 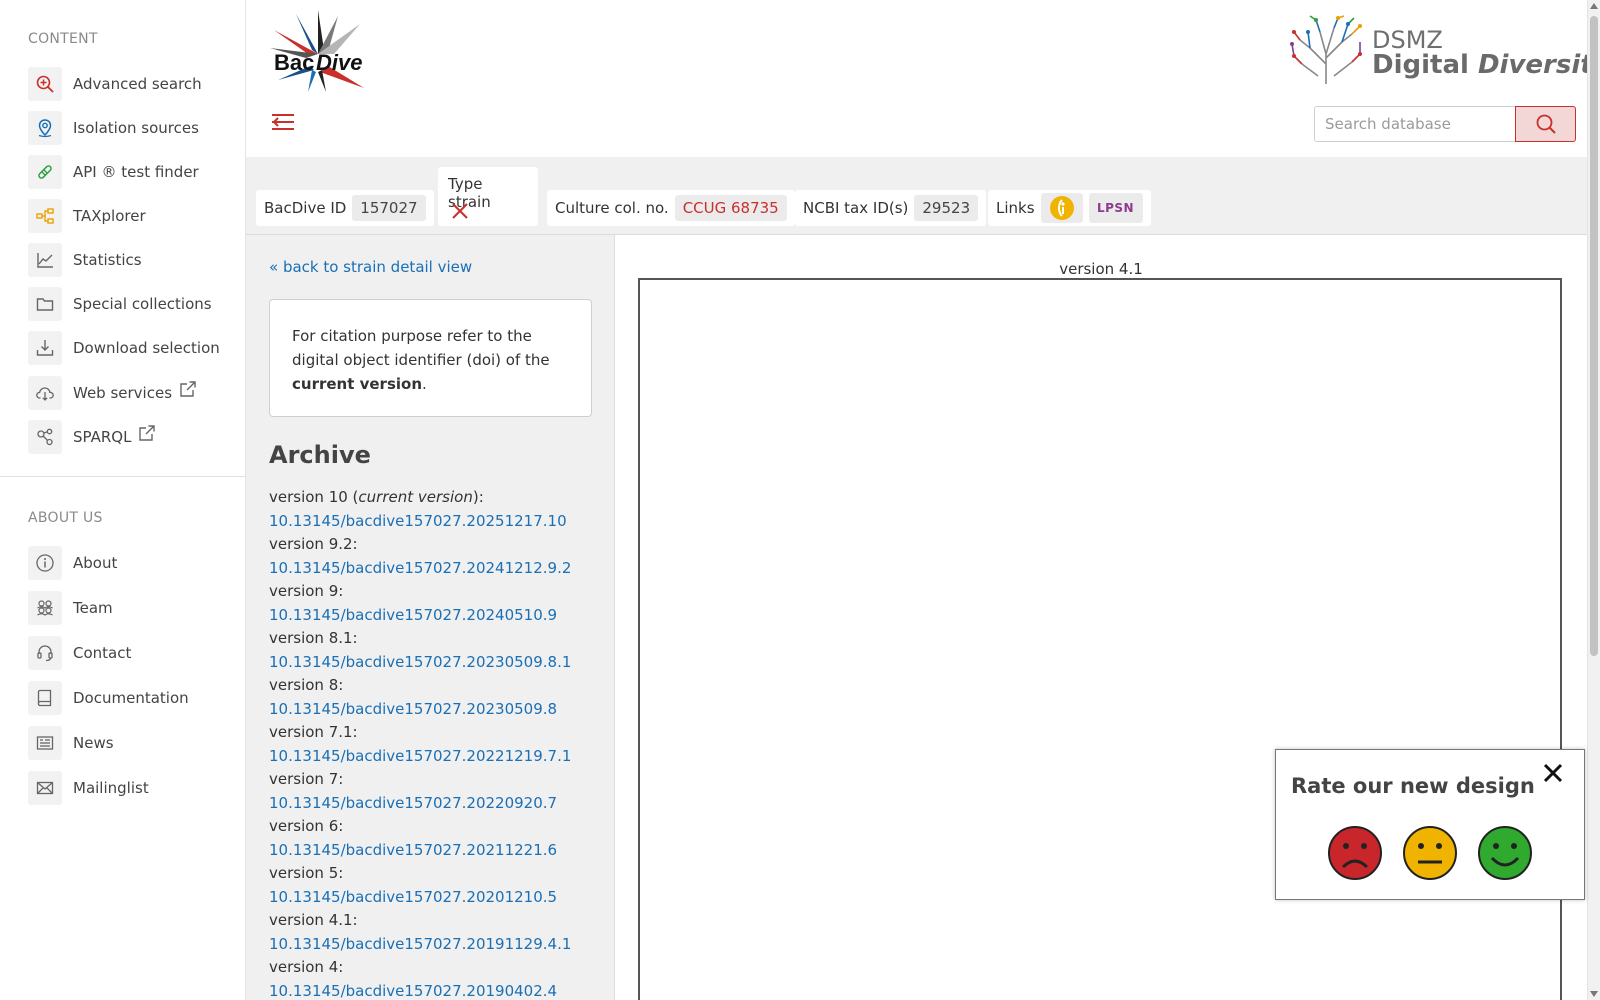 I want to click on lpsn-link: LPSN, so click(x=1115, y=208).